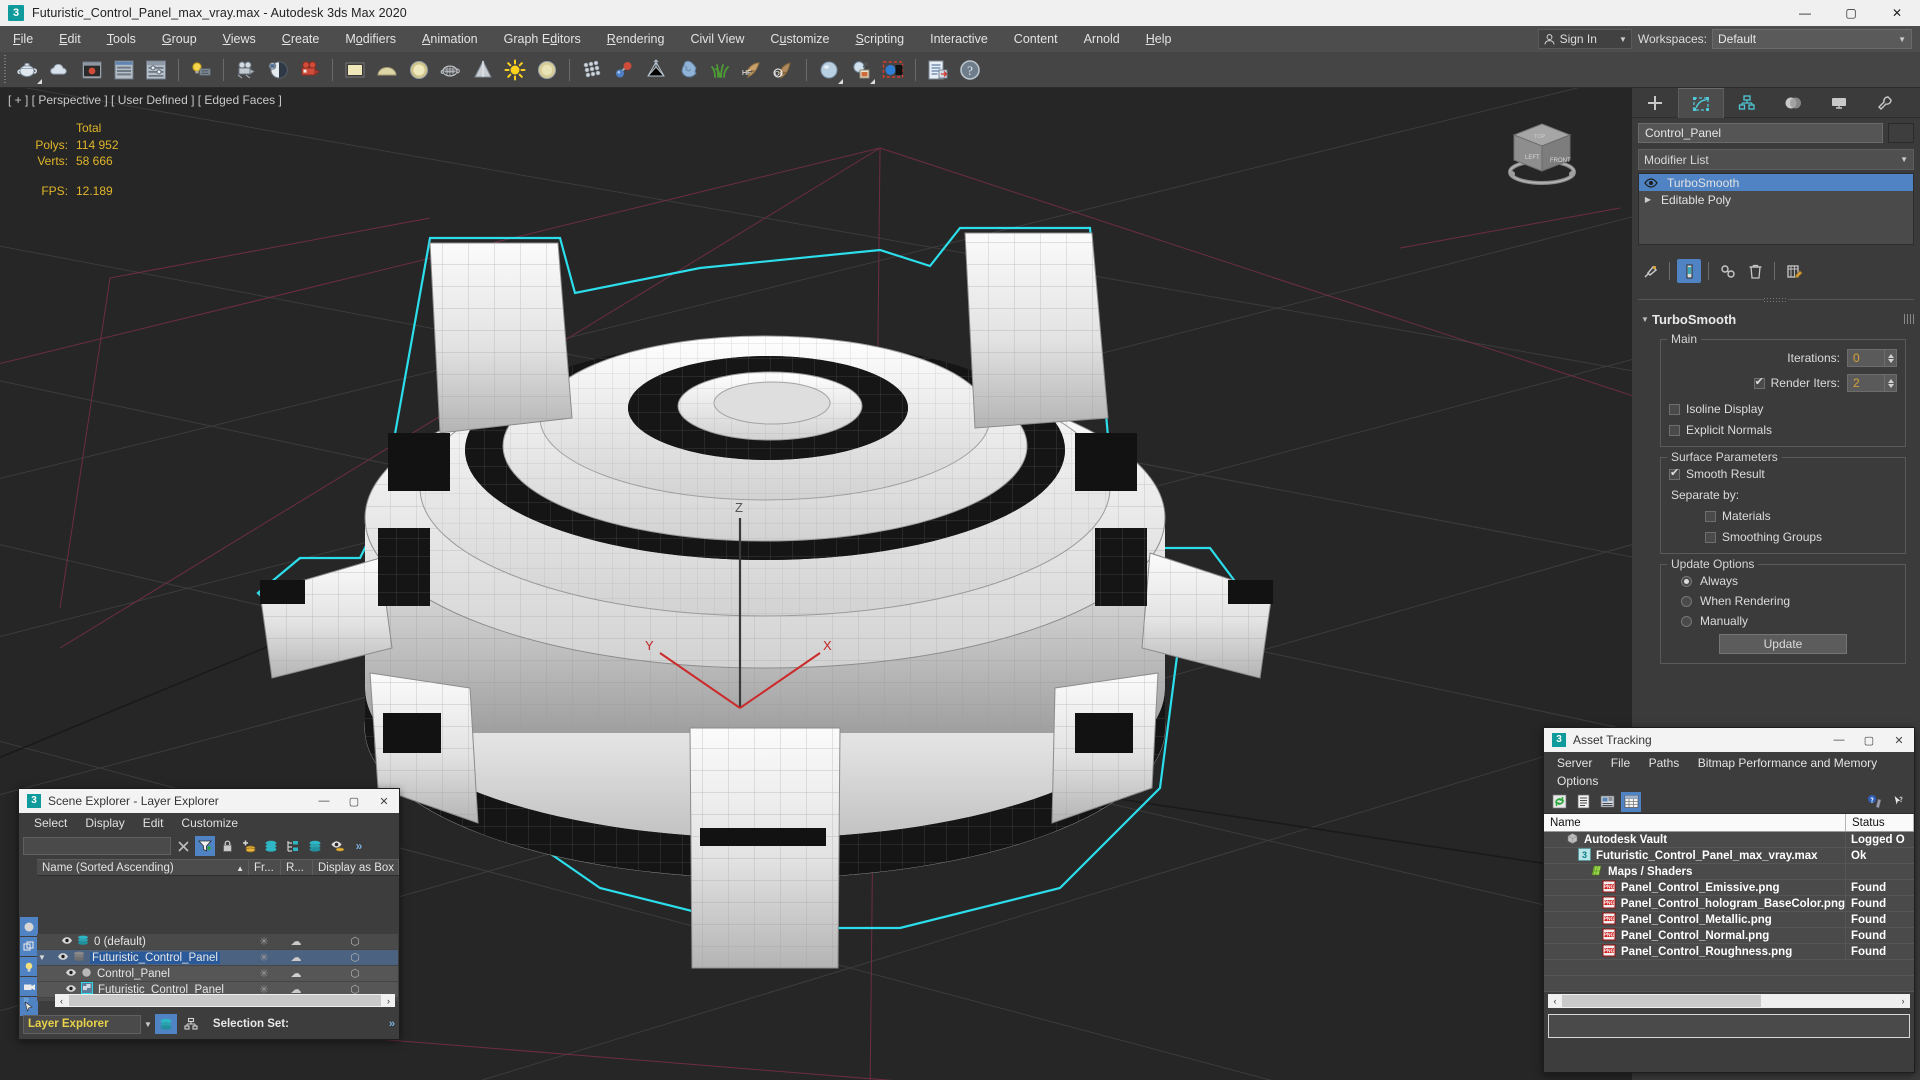 The image size is (1920, 1080). Describe the element at coordinates (104, 823) in the screenshot. I see `menu-item-display: Display` at that location.